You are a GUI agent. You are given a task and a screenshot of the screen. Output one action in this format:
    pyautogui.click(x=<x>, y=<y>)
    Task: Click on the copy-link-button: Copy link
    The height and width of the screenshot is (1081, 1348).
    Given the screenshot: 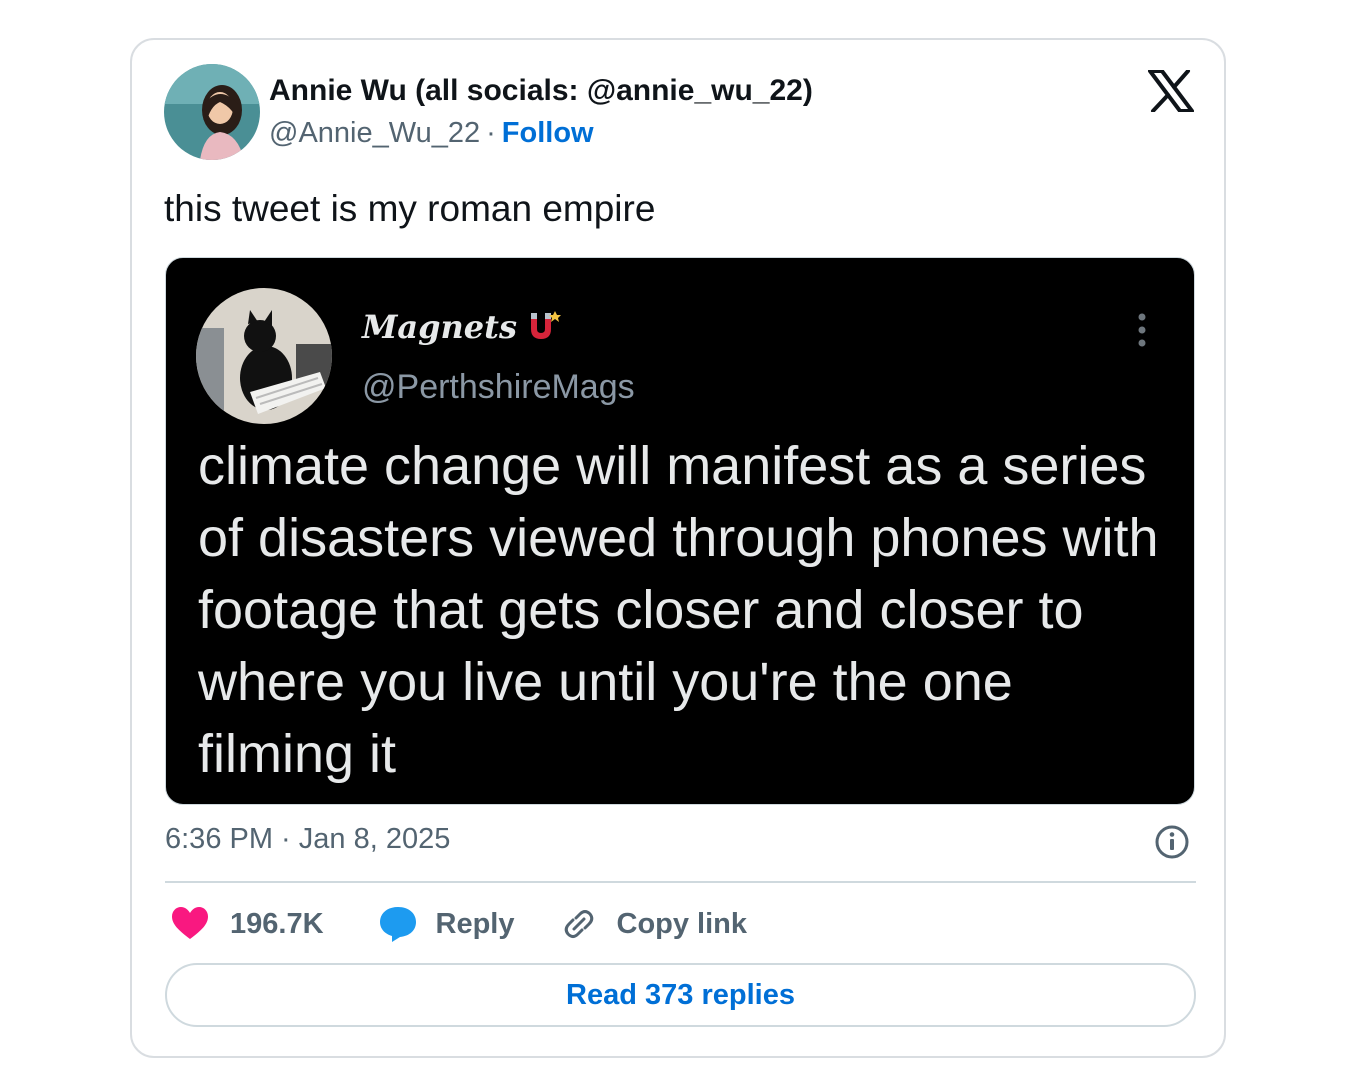 What is the action you would take?
    pyautogui.click(x=653, y=924)
    